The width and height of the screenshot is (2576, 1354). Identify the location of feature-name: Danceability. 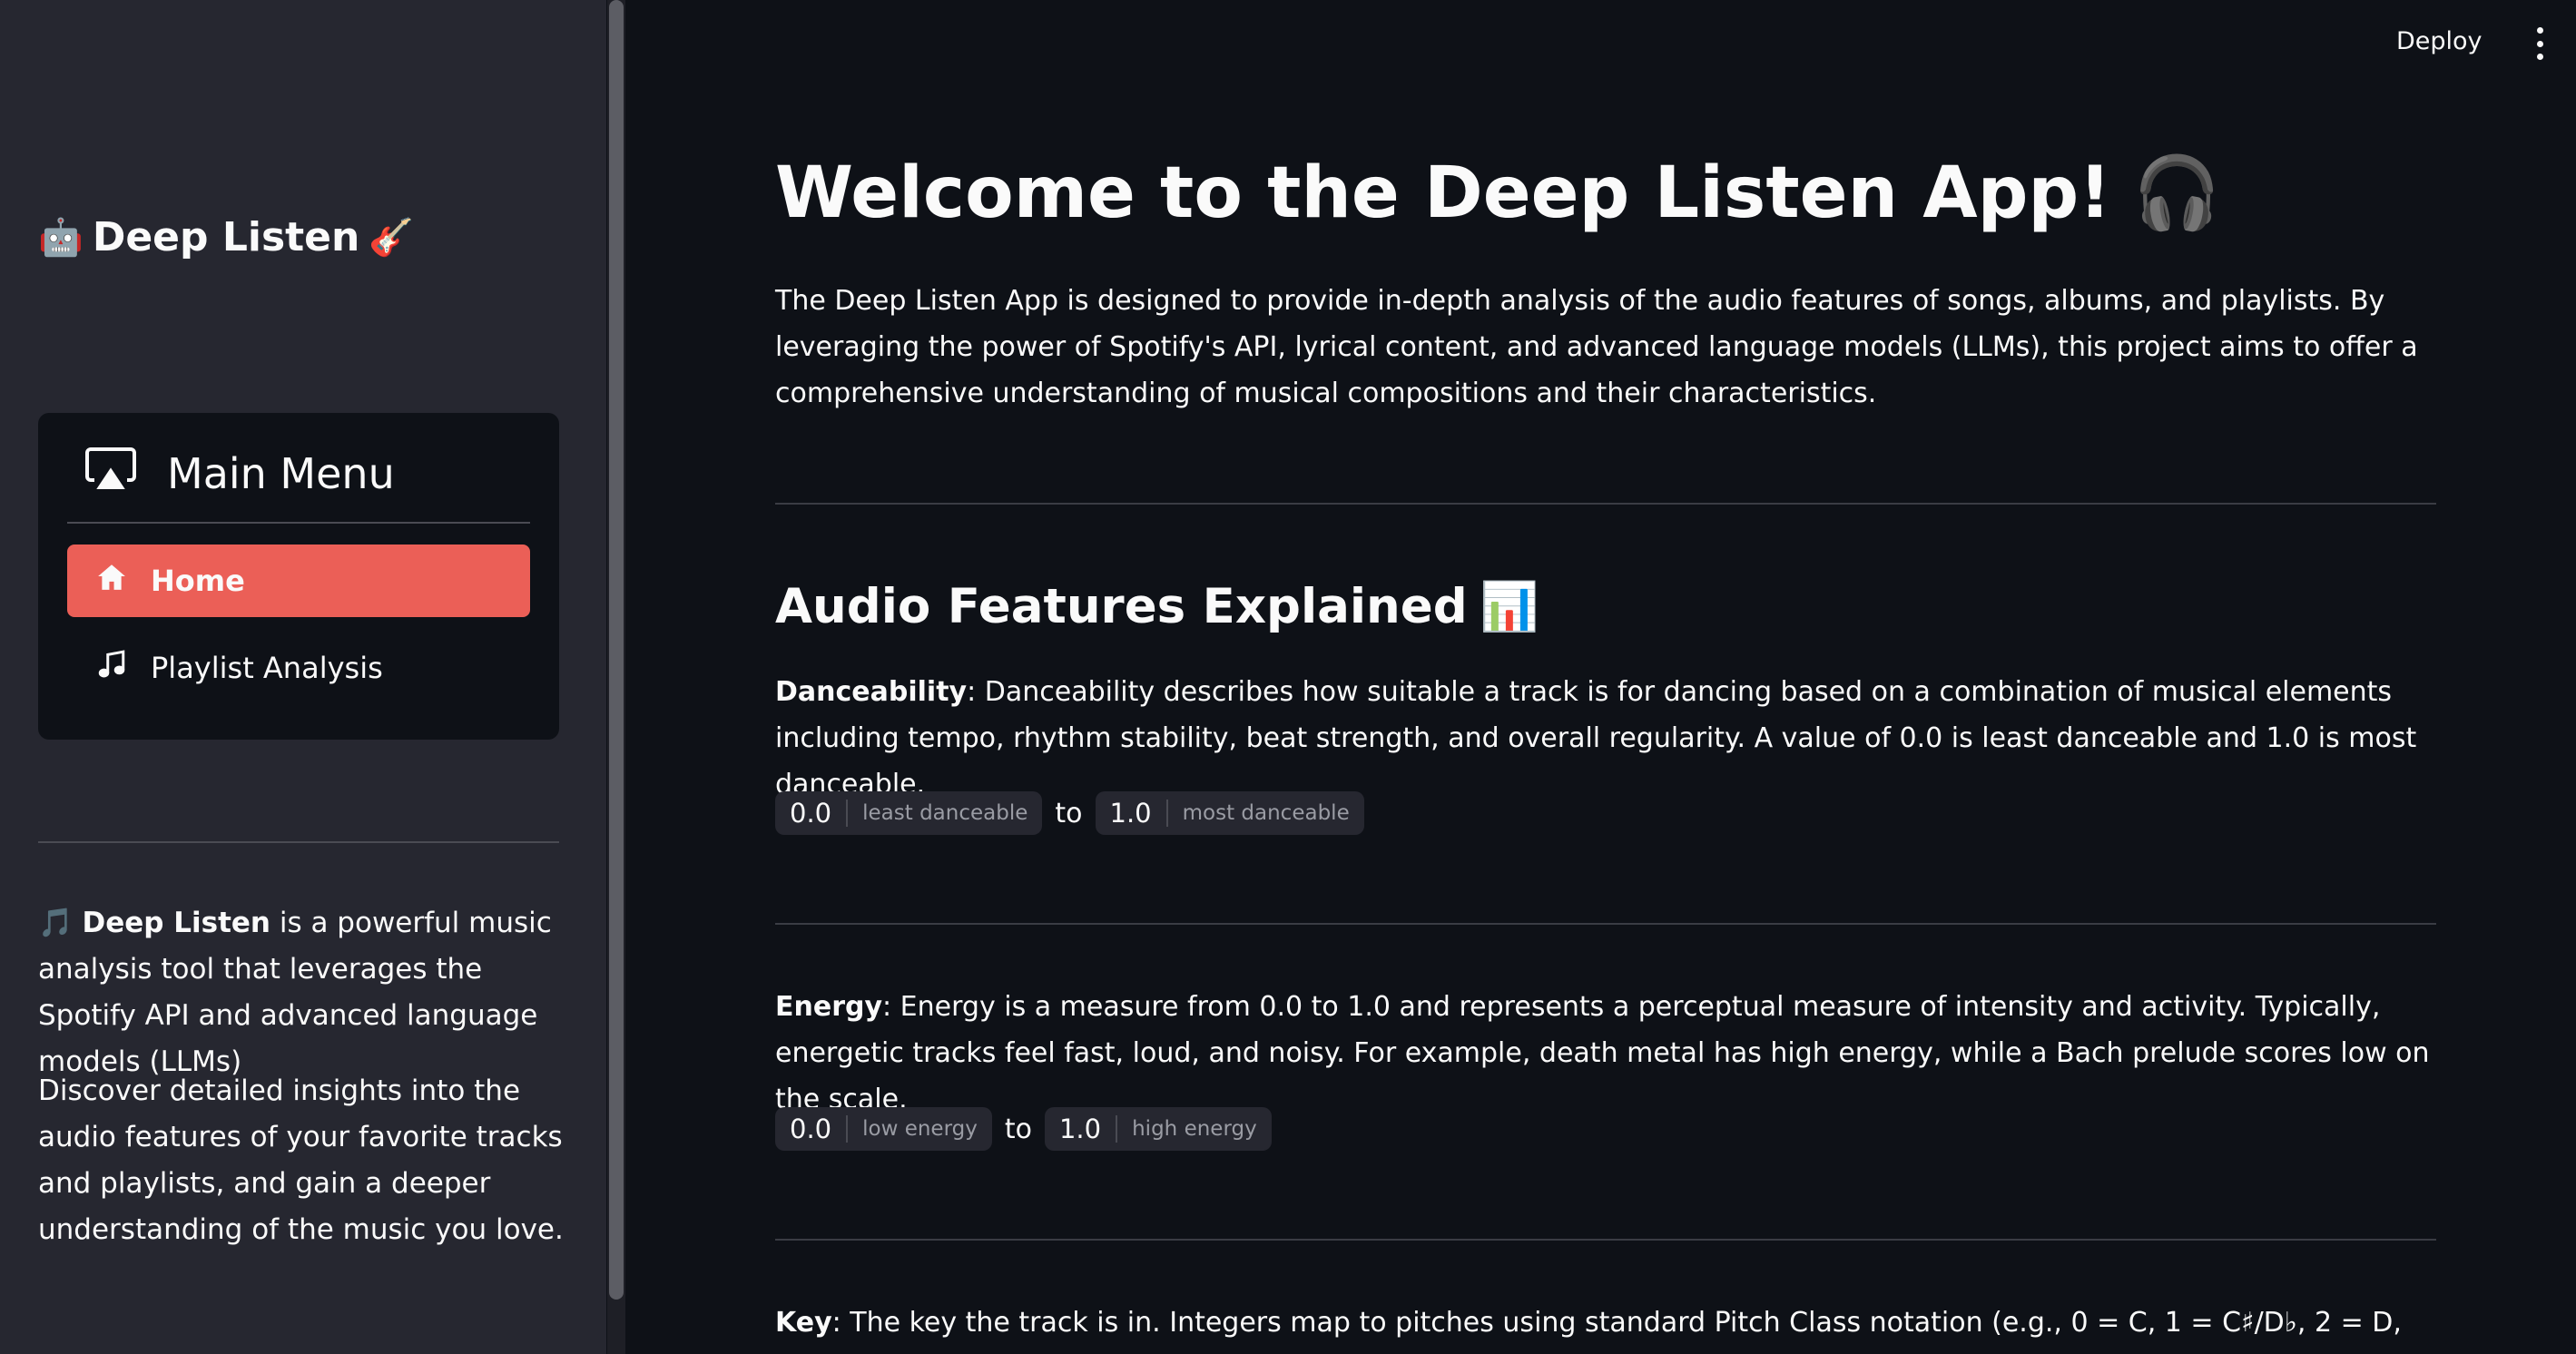
(871, 692).